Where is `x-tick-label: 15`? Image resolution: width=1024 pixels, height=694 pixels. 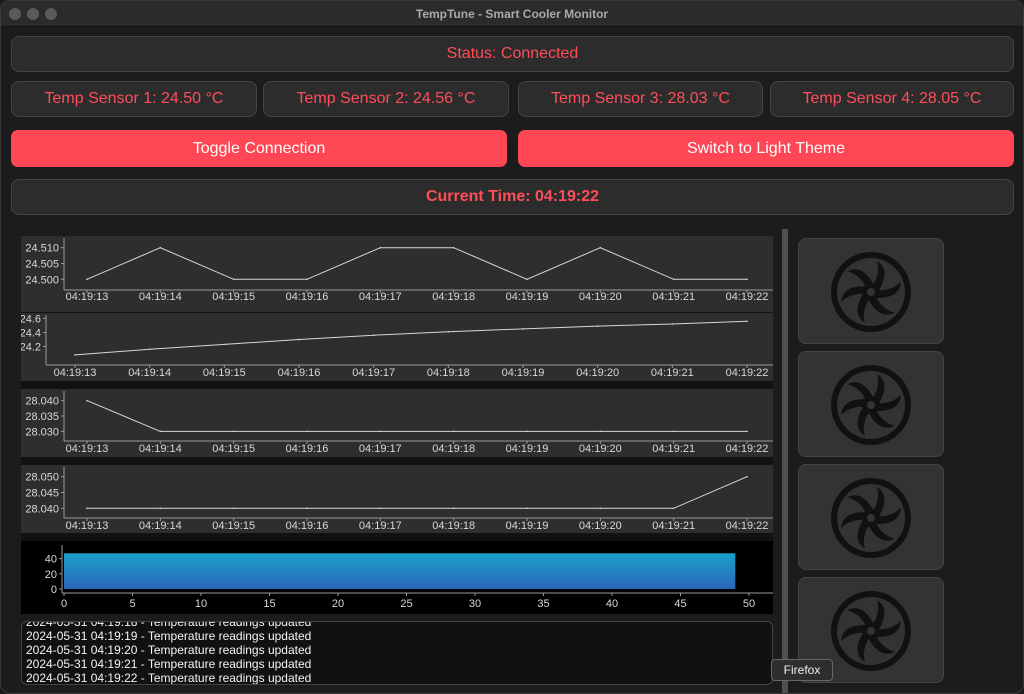 x-tick-label: 15 is located at coordinates (269, 604).